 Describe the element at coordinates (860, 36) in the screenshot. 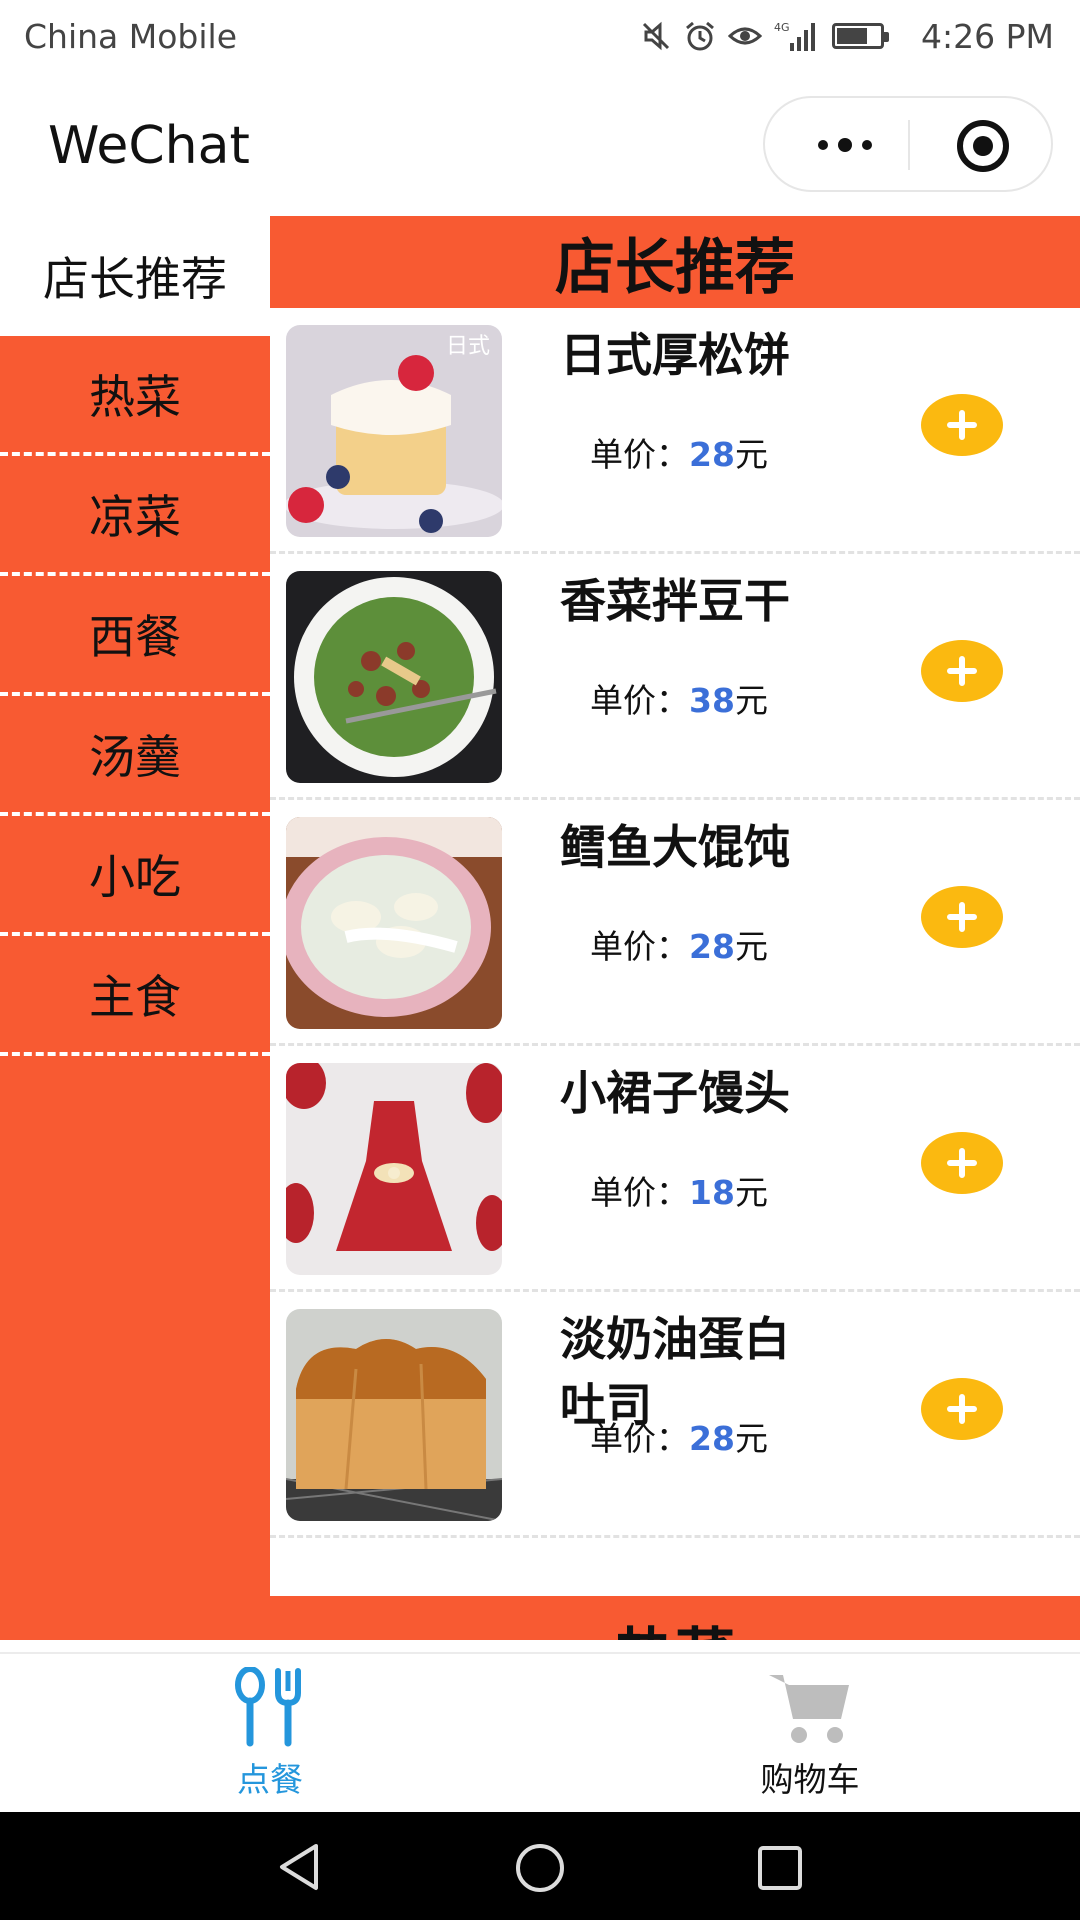

I see `battery-icon` at that location.